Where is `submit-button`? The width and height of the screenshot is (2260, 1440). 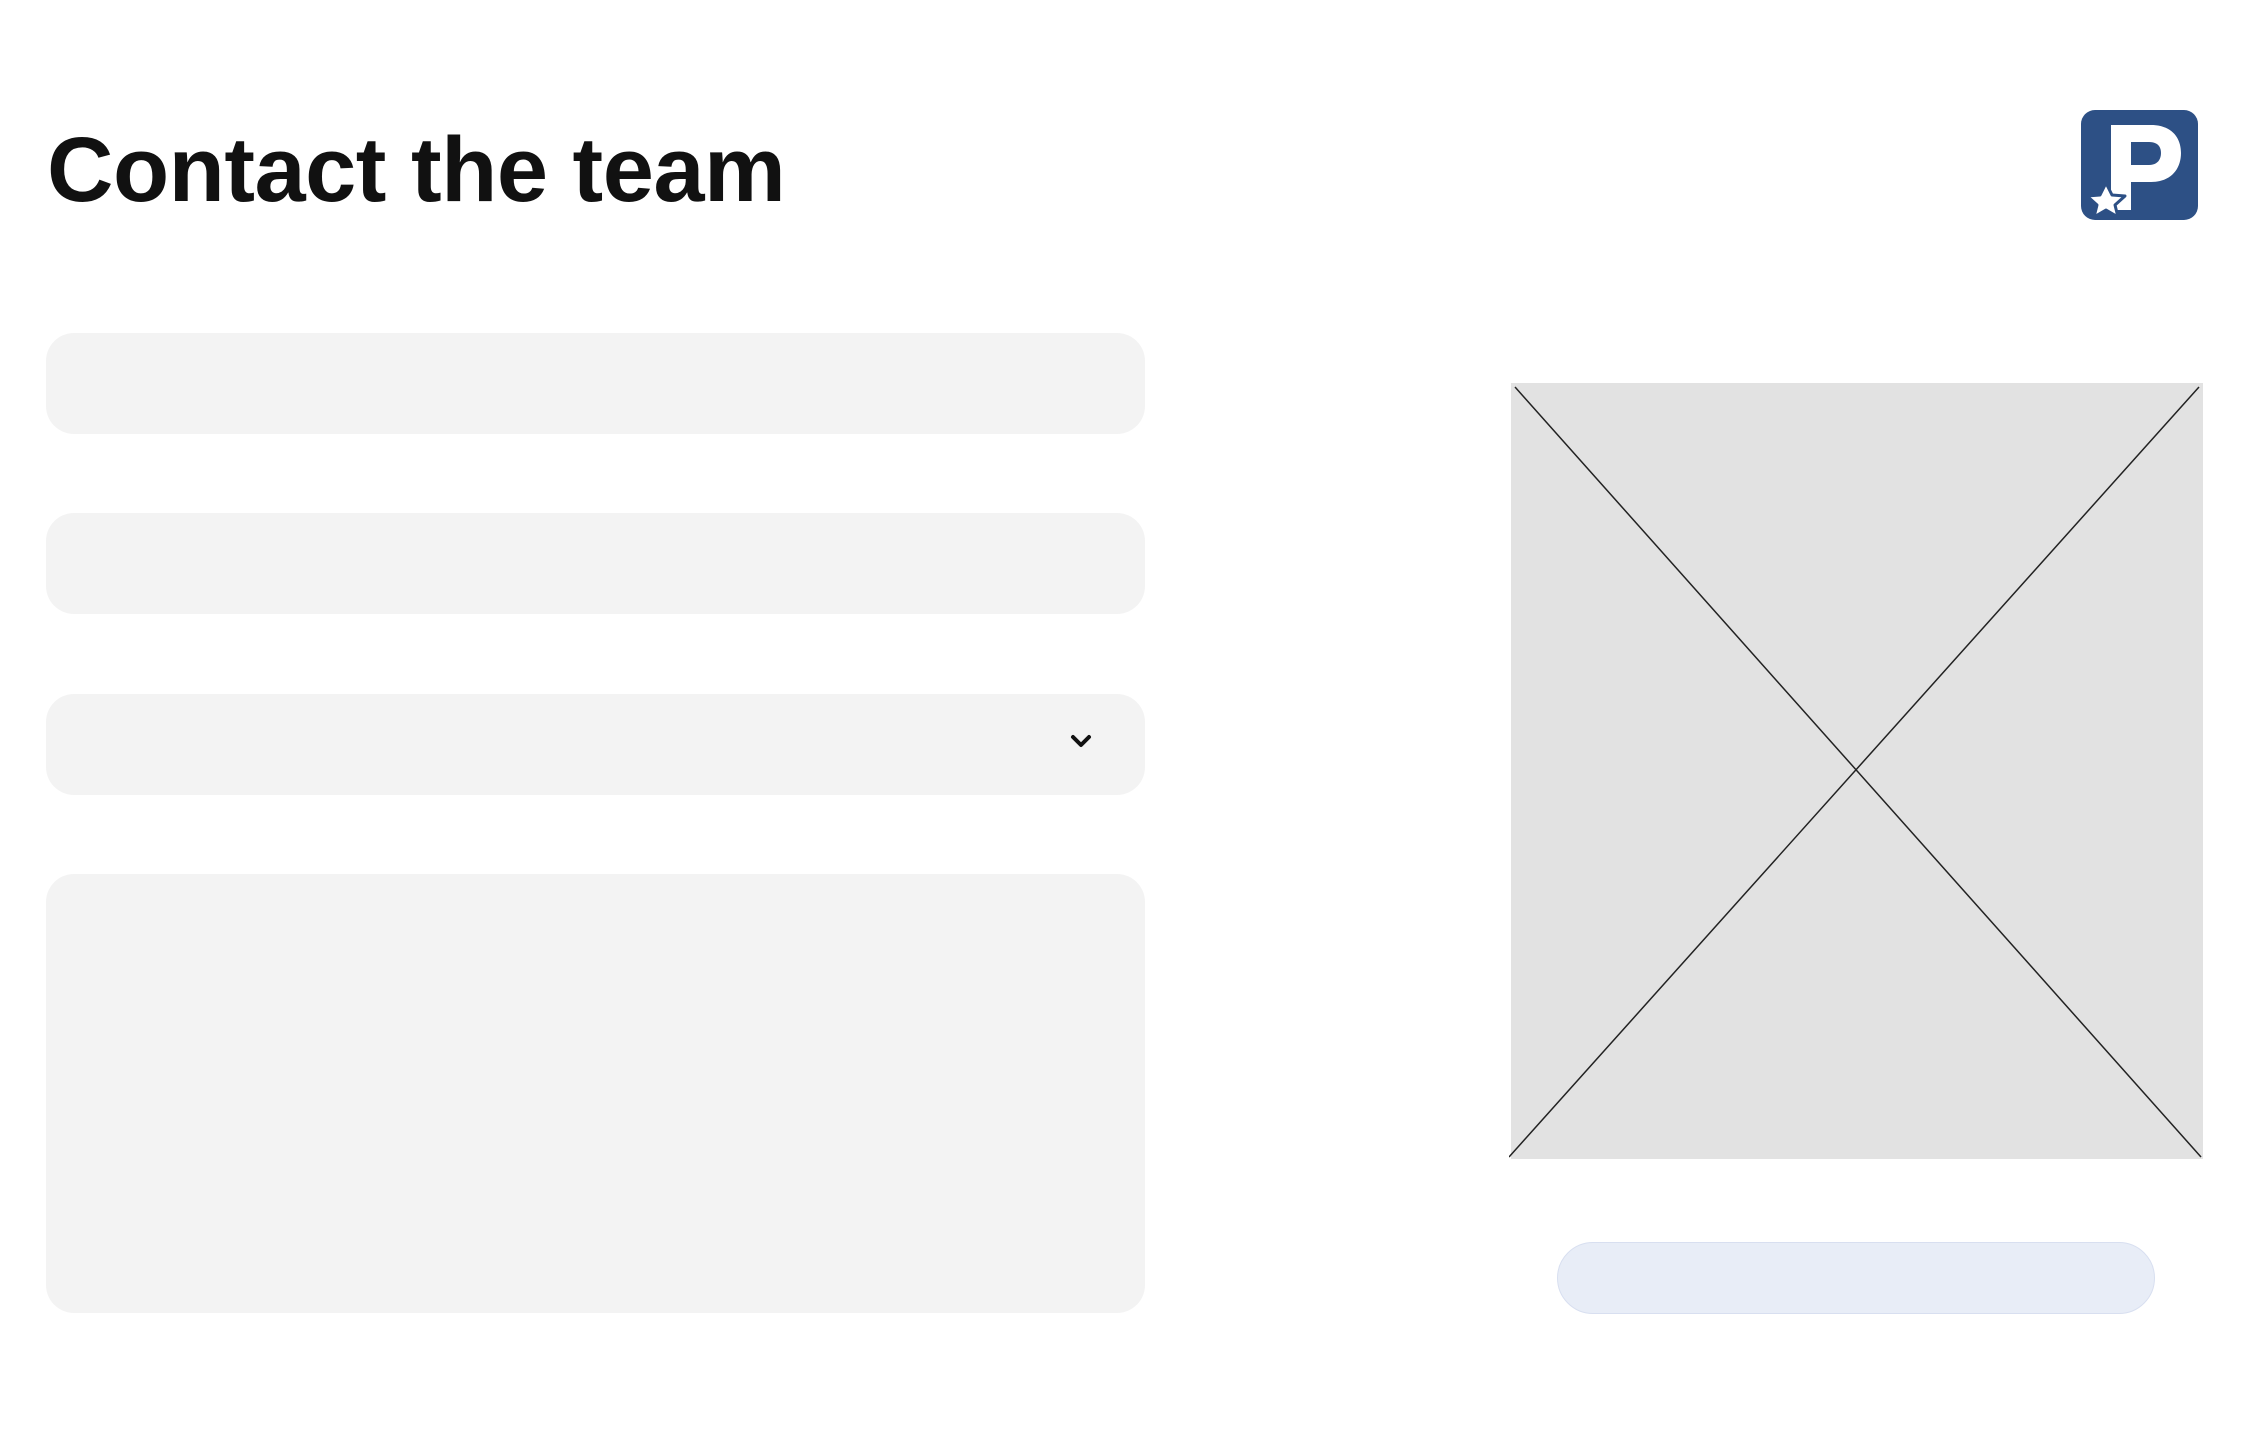 submit-button is located at coordinates (1856, 1278).